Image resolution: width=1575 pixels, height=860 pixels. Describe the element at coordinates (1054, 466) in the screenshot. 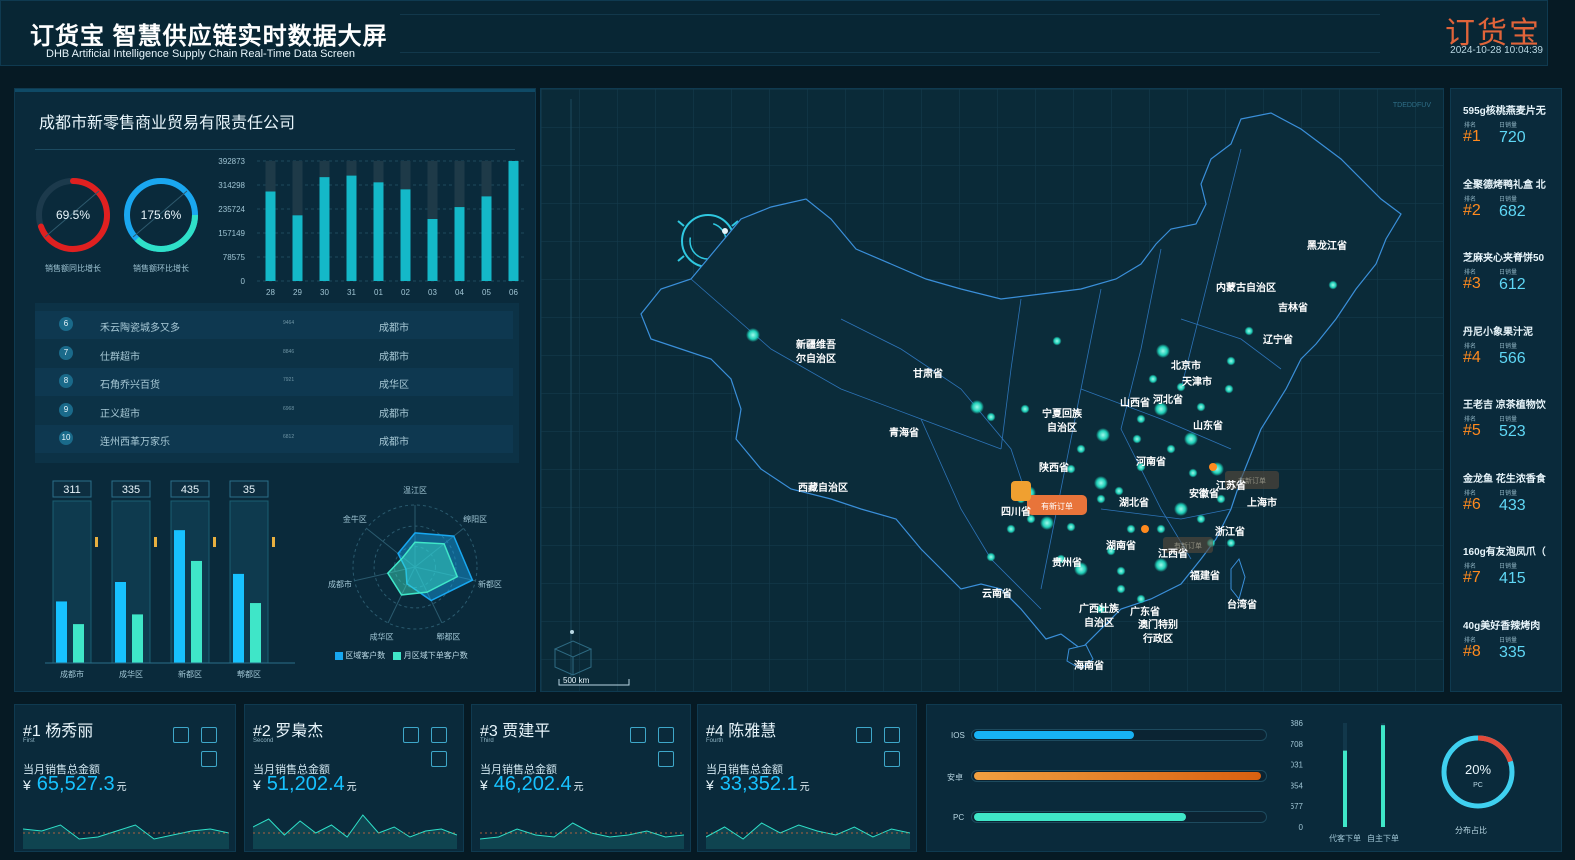

I see `province-label: 陕西省` at that location.